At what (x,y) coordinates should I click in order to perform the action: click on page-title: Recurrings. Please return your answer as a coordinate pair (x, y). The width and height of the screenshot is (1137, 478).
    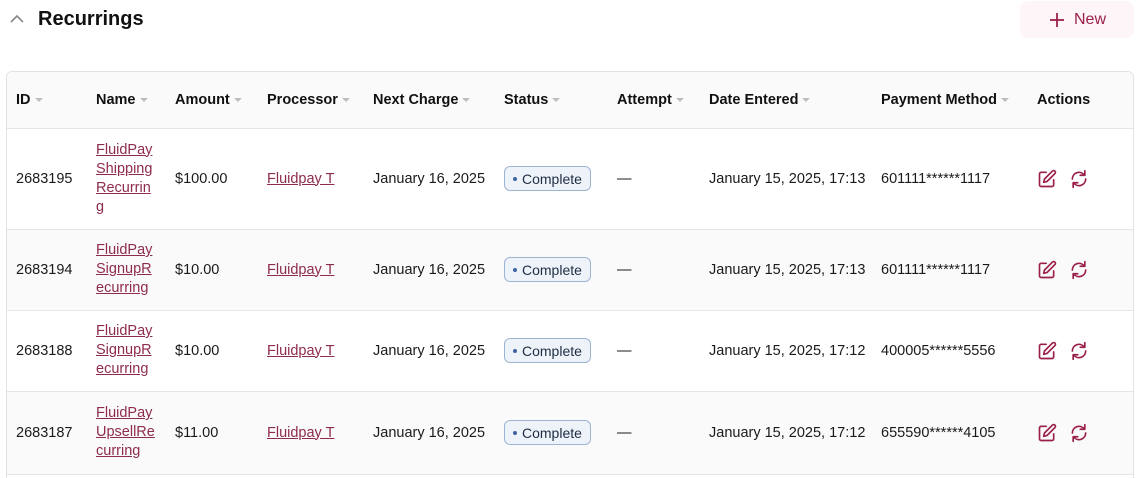
    Looking at the image, I should click on (91, 19).